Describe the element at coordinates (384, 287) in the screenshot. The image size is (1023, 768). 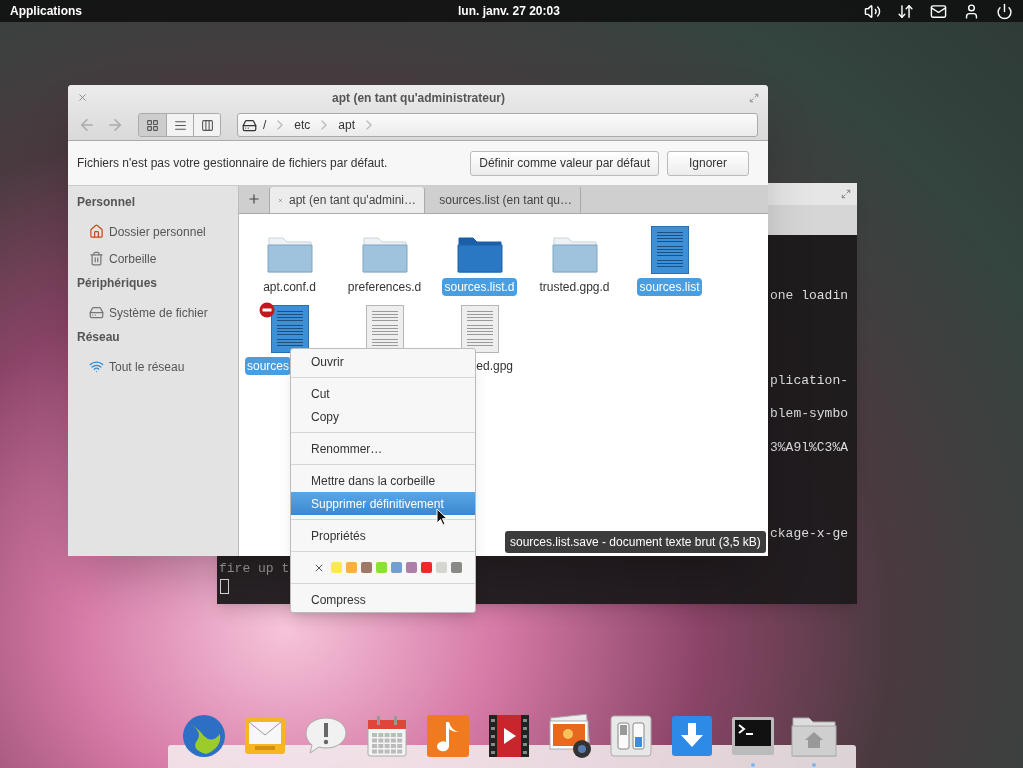
I see `file-name: preferences.d` at that location.